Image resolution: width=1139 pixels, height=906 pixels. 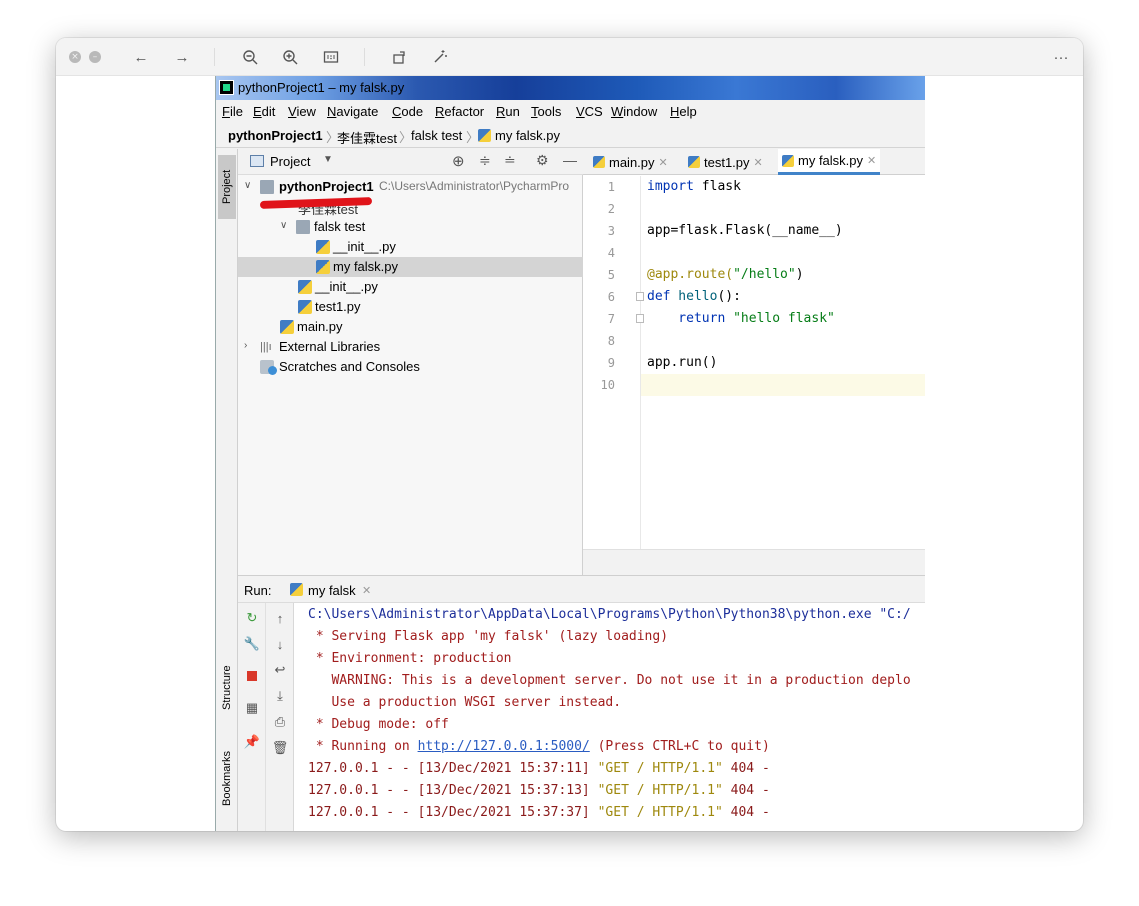 What do you see at coordinates (410, 327) in the screenshot?
I see `tree-item-main: main.py` at bounding box center [410, 327].